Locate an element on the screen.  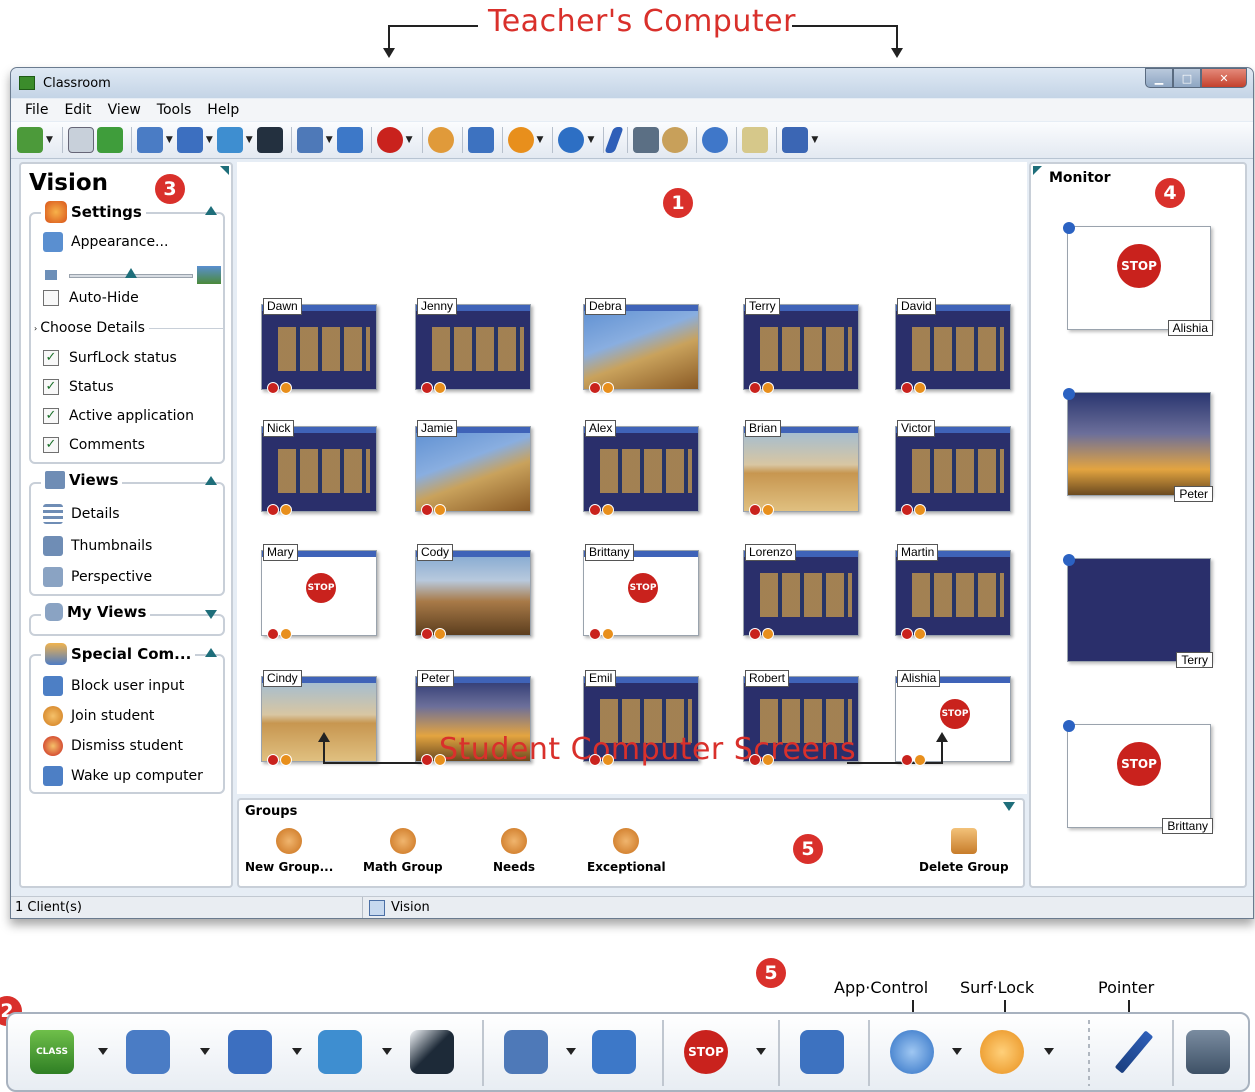
active-application-checkbox: ✓ Active application is located at coordinates (118, 416).